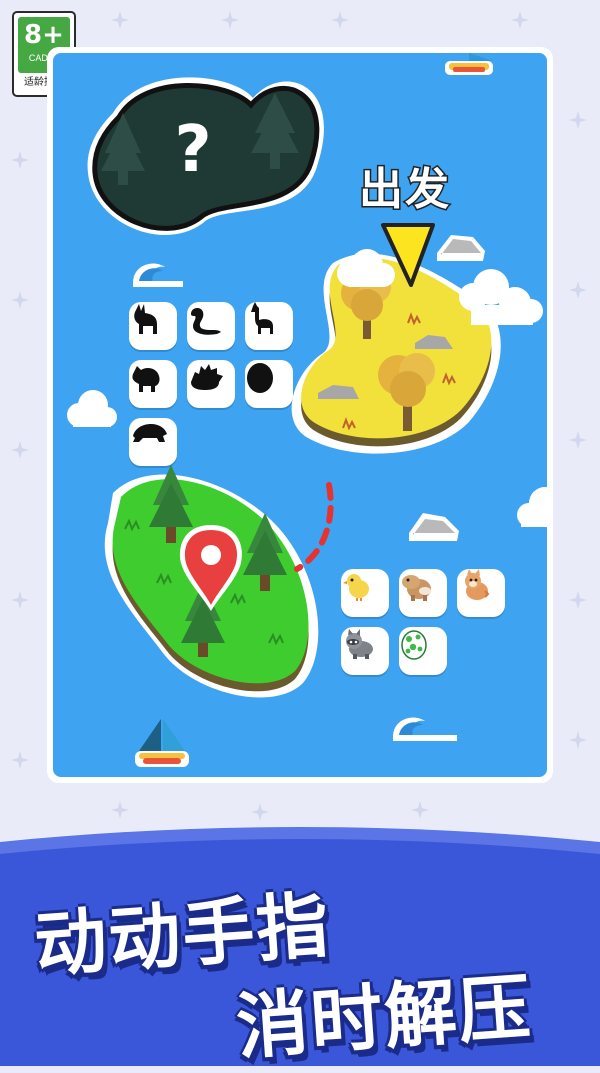  I want to click on start-label-outline: 出发, so click(404, 190).